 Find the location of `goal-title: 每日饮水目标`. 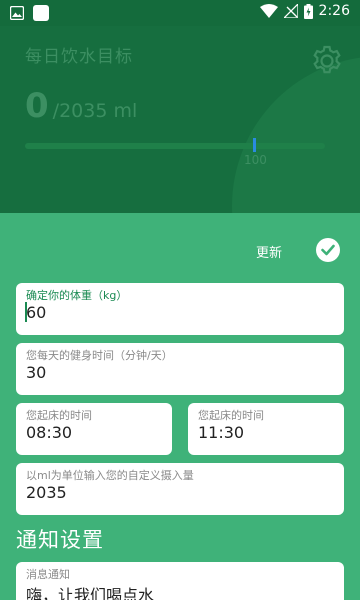

goal-title: 每日饮水目标 is located at coordinates (79, 57).